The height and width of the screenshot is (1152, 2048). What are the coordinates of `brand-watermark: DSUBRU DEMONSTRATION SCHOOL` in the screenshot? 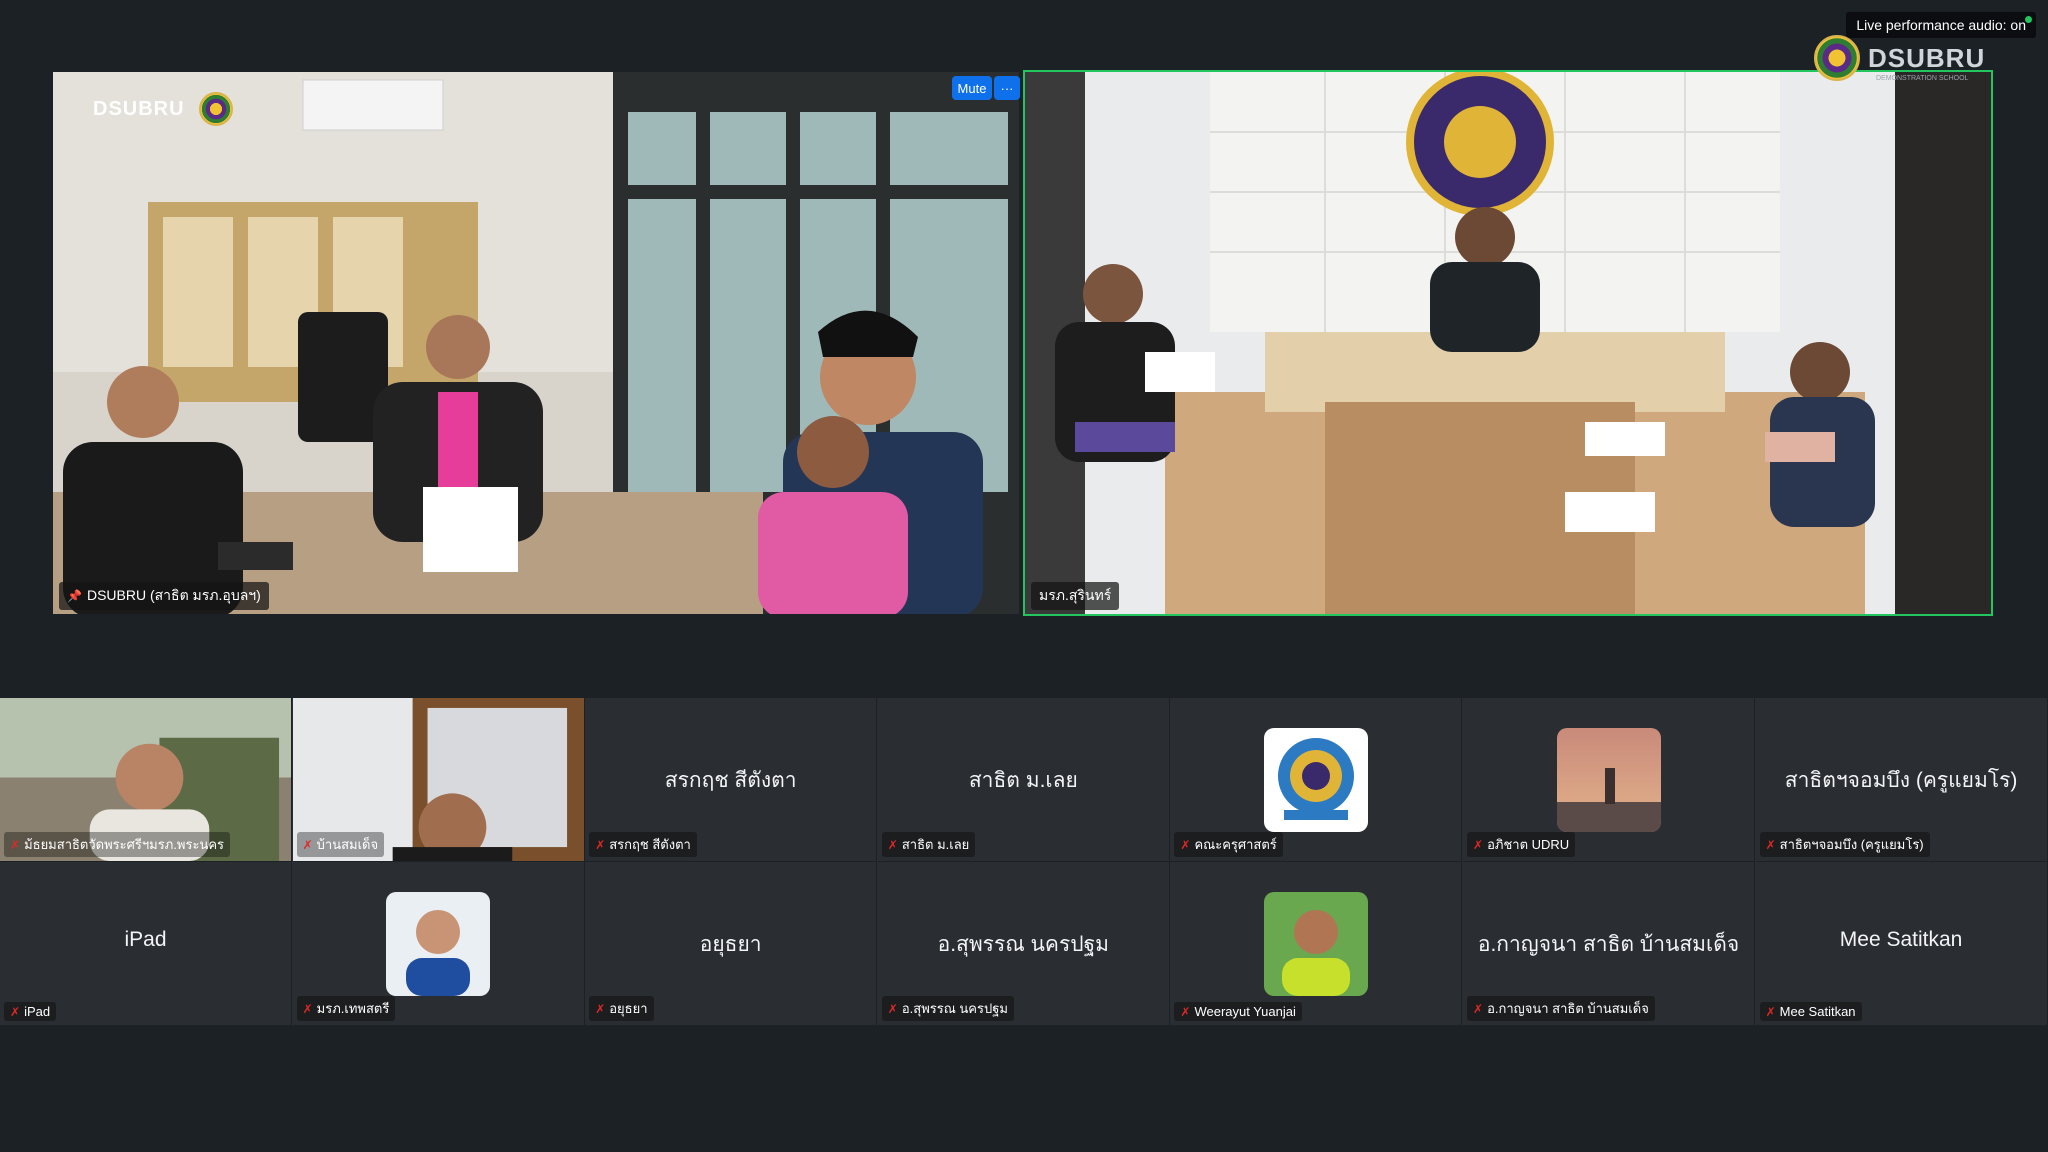 It's located at (1900, 58).